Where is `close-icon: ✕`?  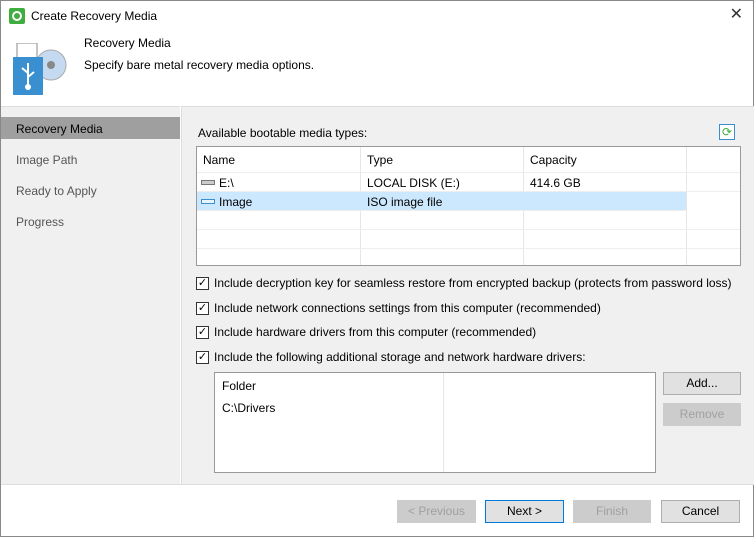
close-icon: ✕ is located at coordinates (736, 14).